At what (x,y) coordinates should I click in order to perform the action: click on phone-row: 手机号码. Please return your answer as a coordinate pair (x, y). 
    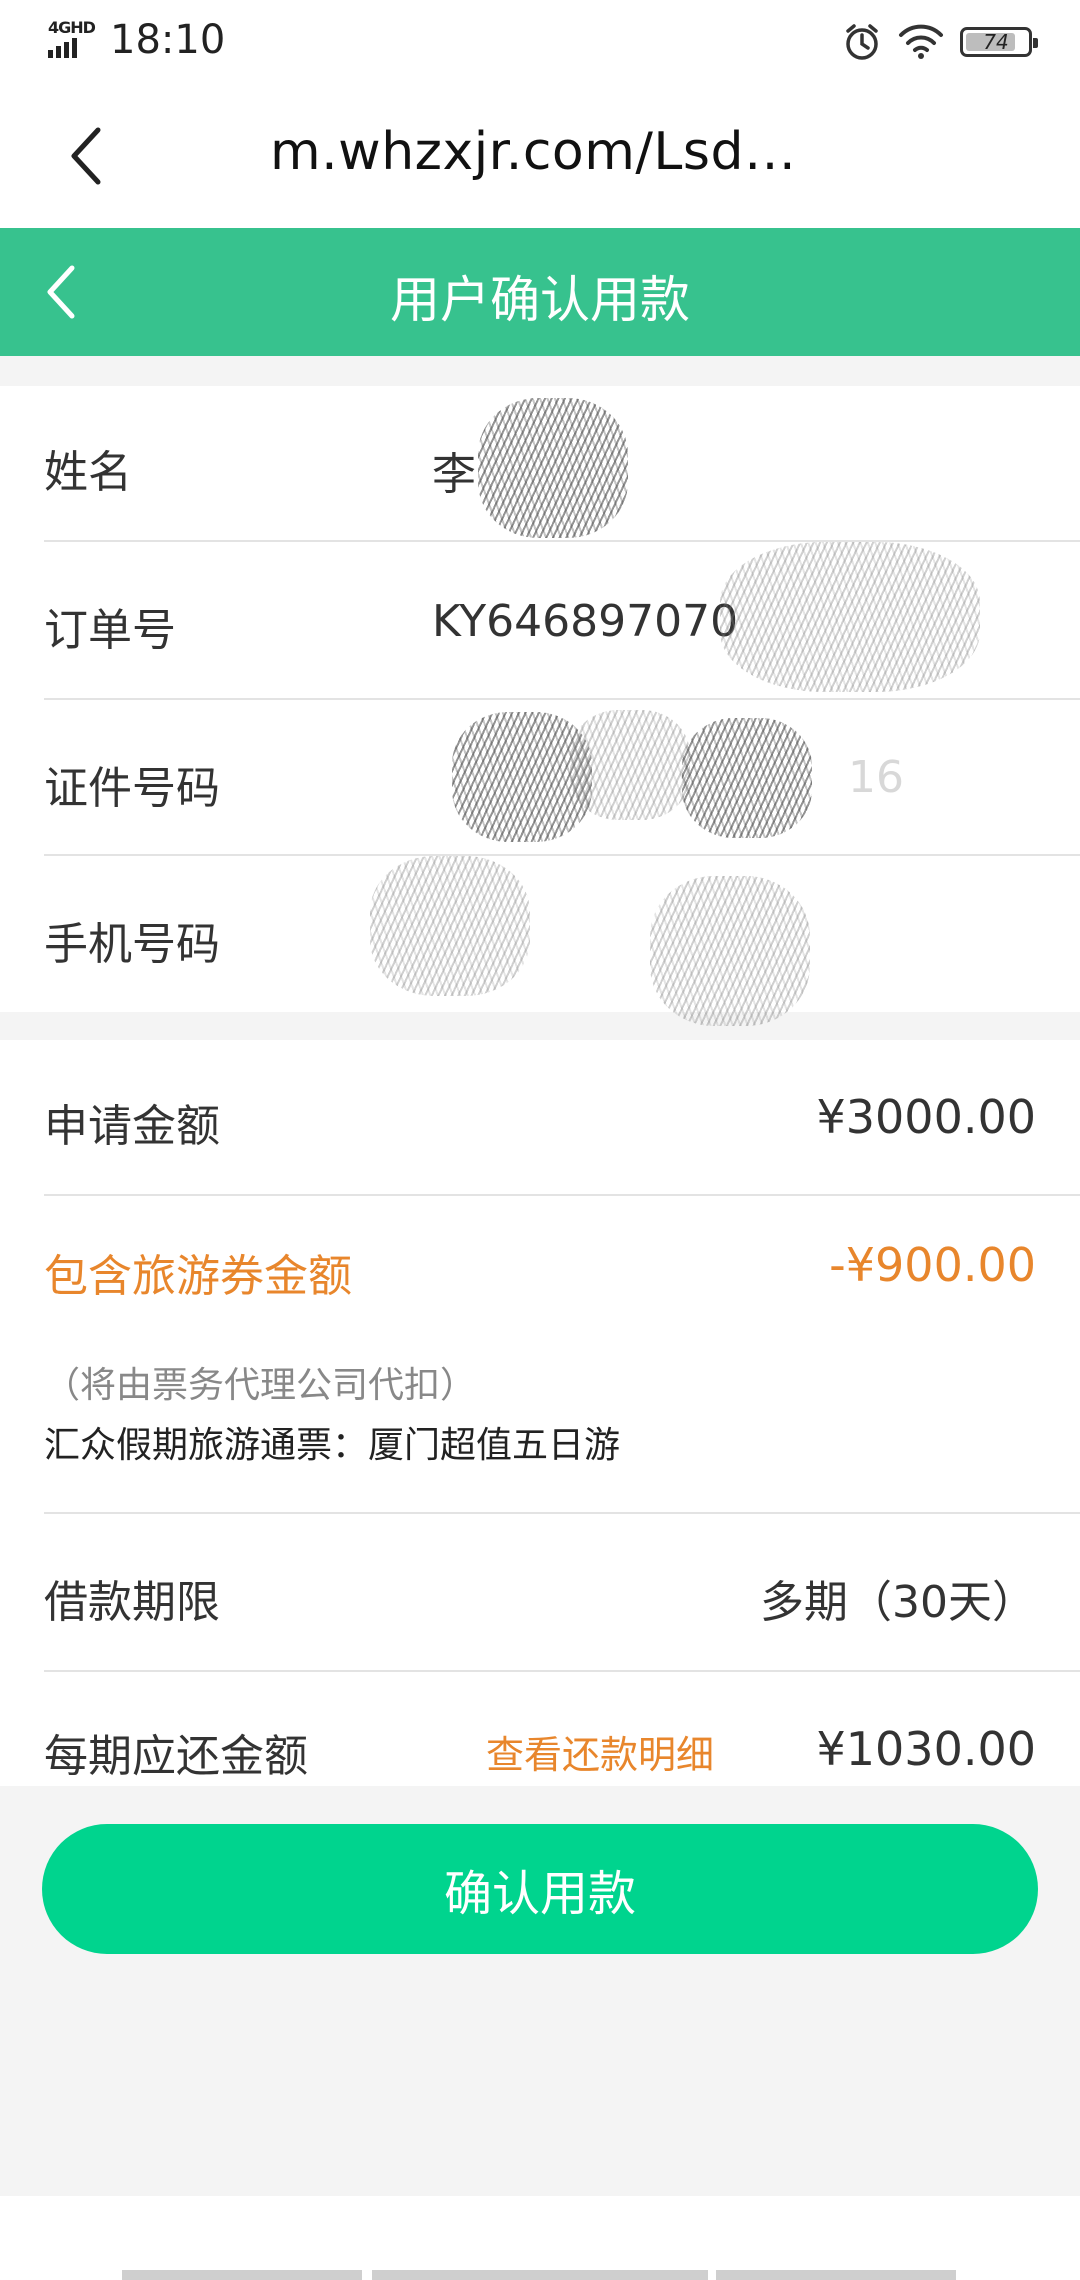
    Looking at the image, I should click on (540, 941).